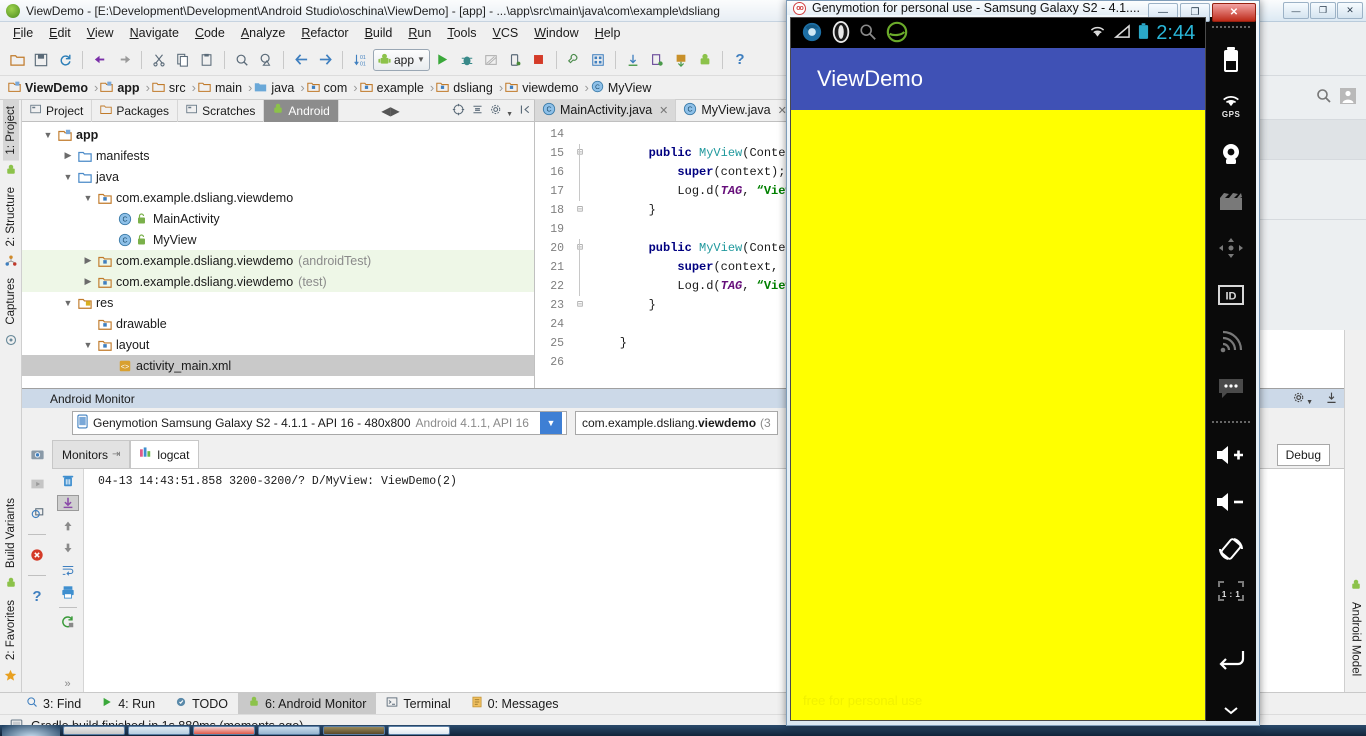 This screenshot has width=1366, height=736. What do you see at coordinates (165, 454) in the screenshot?
I see `tab-logcat: logcat` at bounding box center [165, 454].